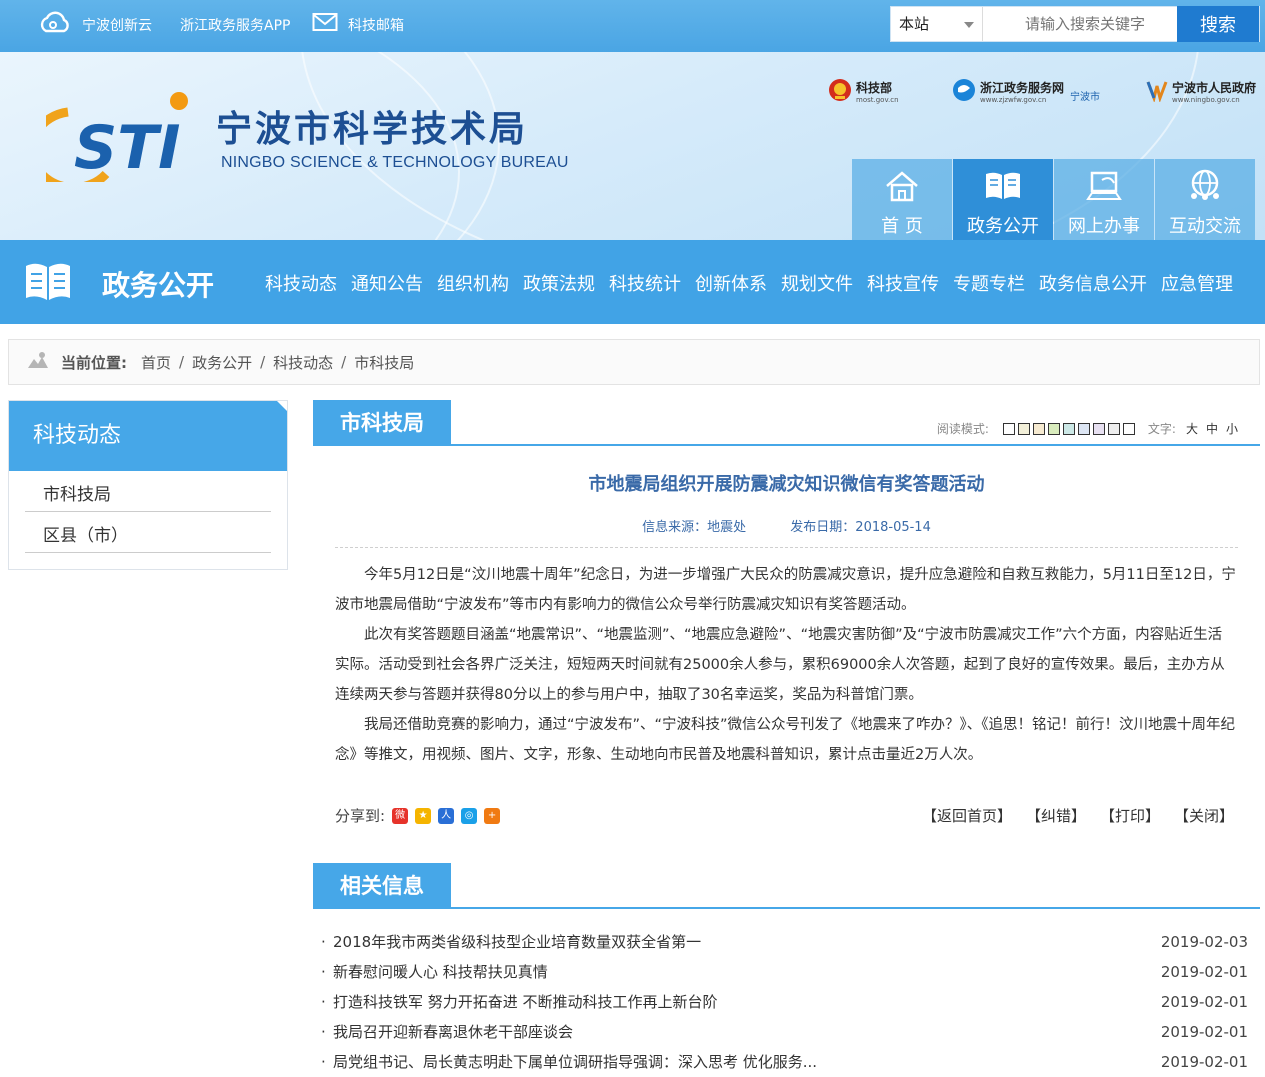 The width and height of the screenshot is (1265, 1077). What do you see at coordinates (94, 362) in the screenshot?
I see `breadcrumb-label: 当前位置:` at bounding box center [94, 362].